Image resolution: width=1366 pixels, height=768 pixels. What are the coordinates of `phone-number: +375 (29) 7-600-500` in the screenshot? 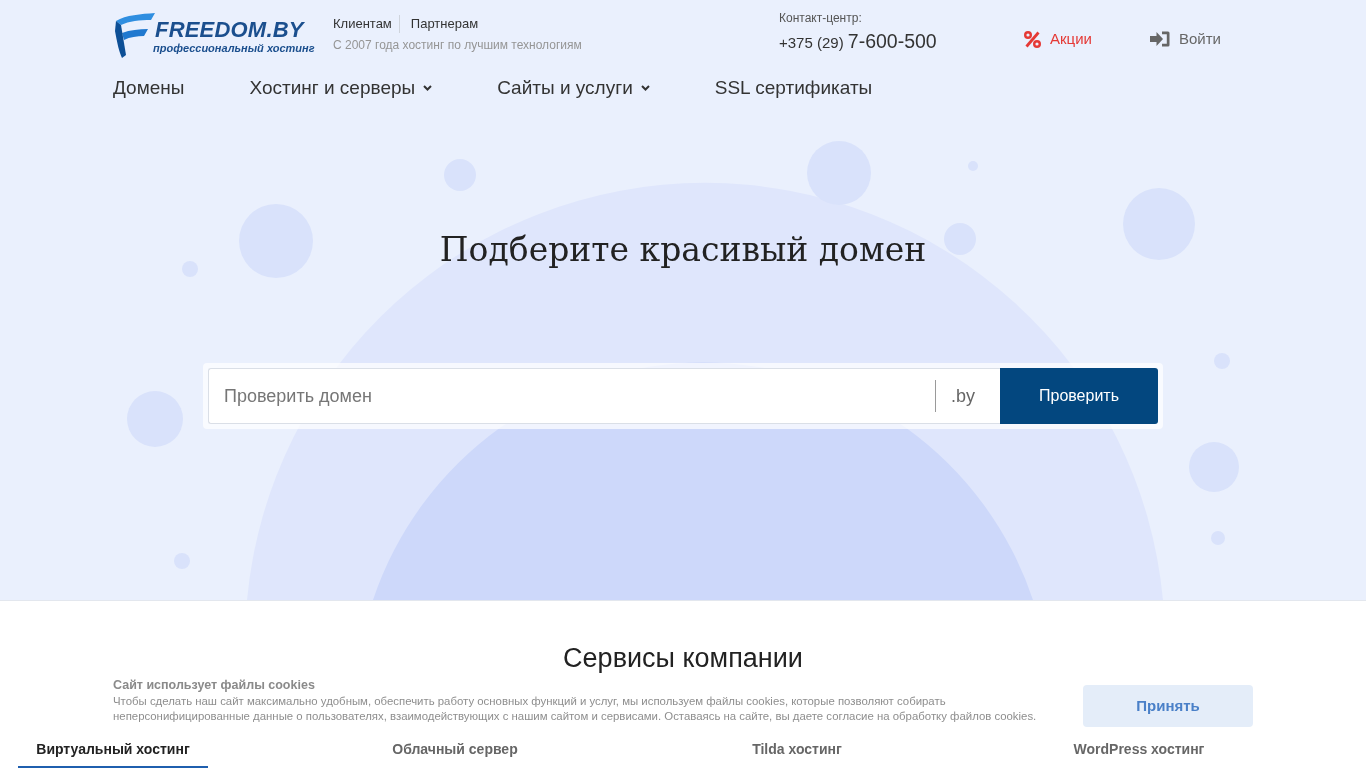 It's located at (901, 42).